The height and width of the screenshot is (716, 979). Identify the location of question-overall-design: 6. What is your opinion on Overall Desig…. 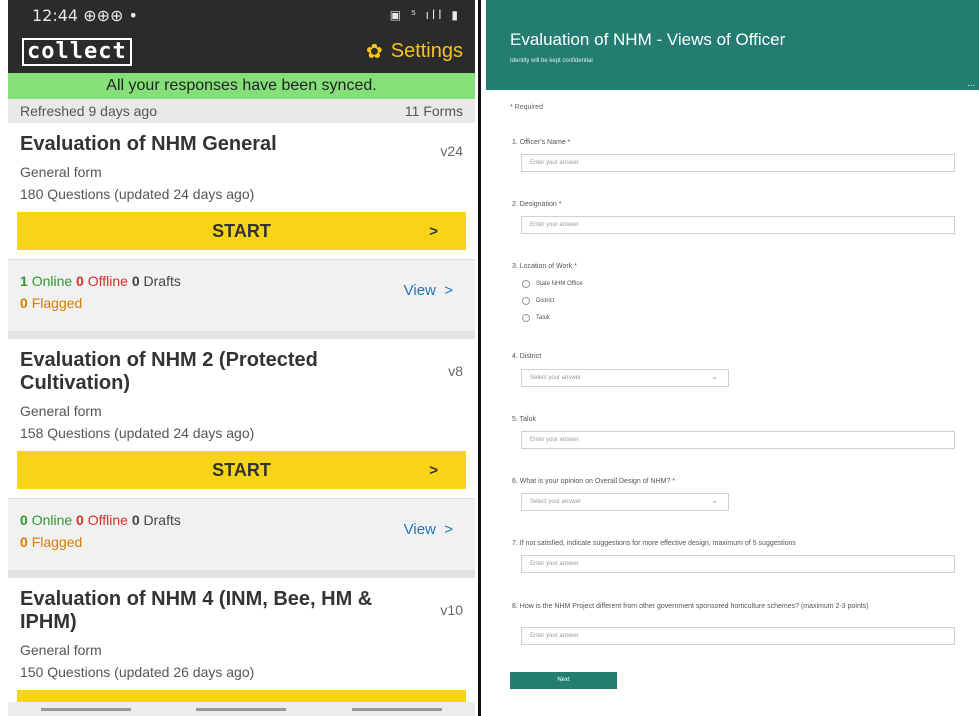
(594, 481).